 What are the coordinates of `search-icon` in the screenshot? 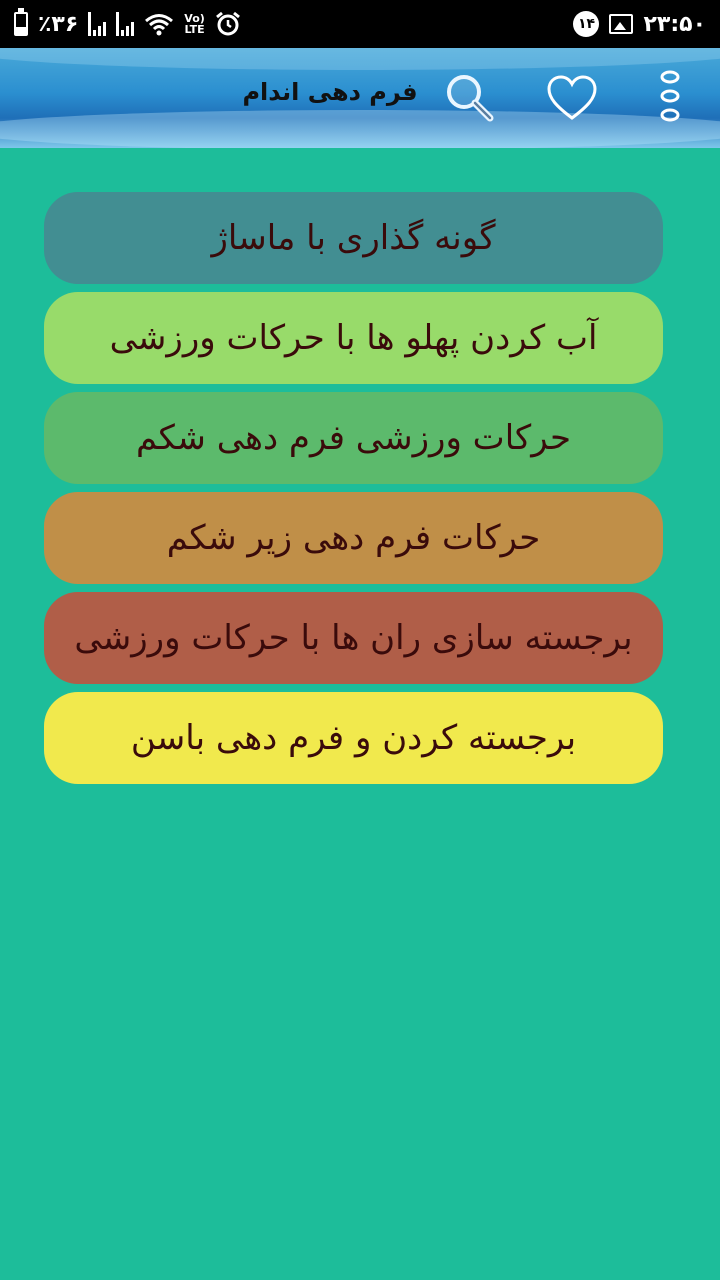 It's located at (470, 98).